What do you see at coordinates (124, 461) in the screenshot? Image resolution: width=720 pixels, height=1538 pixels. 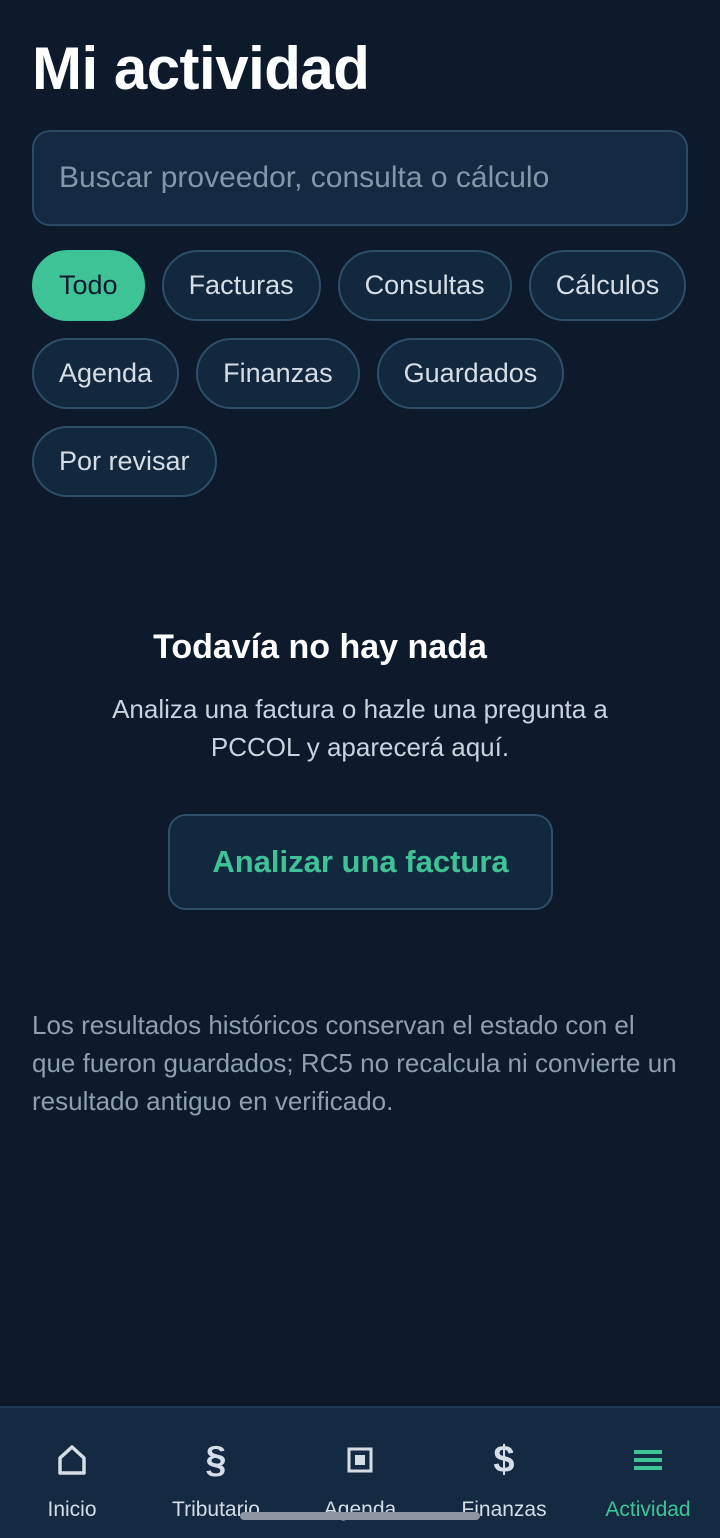 I see `filter-chip-por-revisar: Por revisar` at bounding box center [124, 461].